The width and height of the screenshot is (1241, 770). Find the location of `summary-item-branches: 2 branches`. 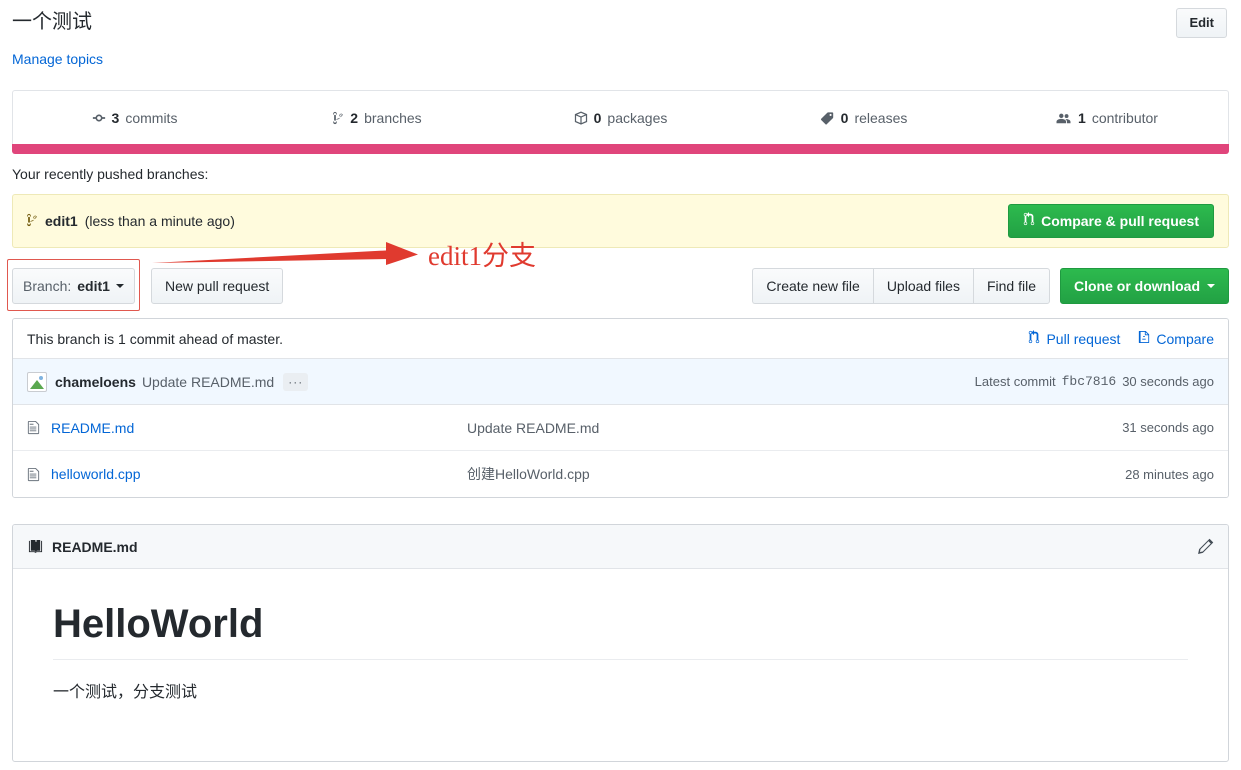

summary-item-branches: 2 branches is located at coordinates (377, 117).